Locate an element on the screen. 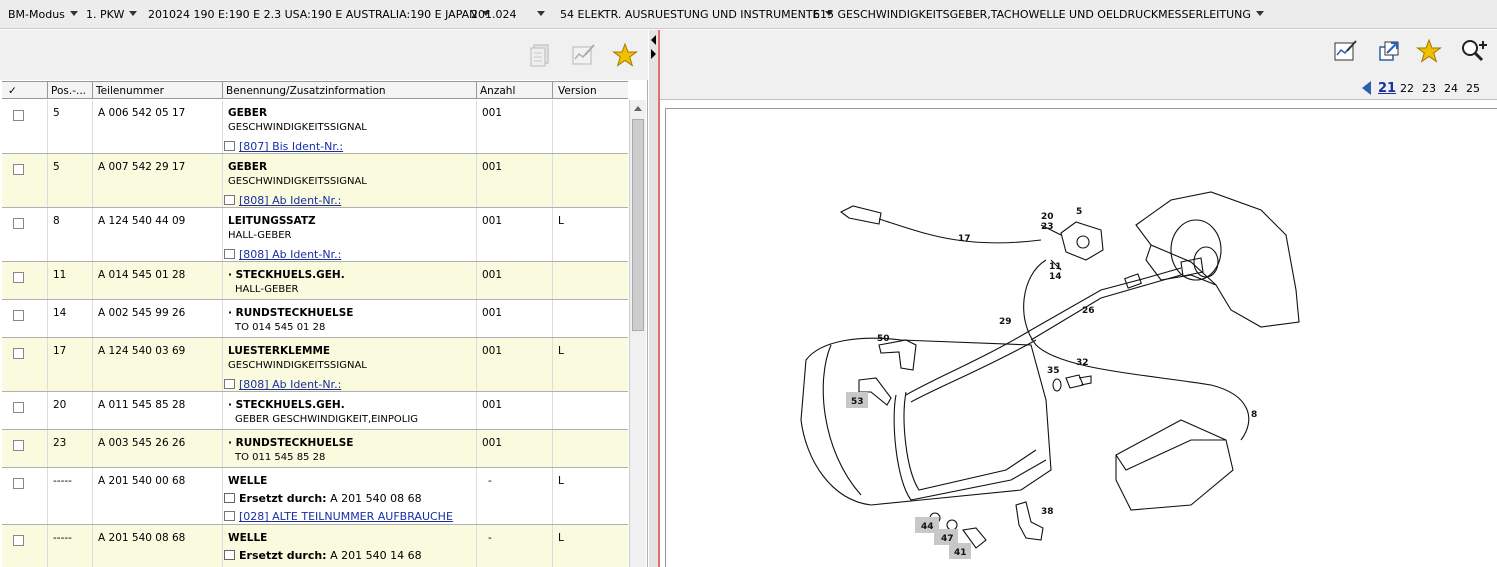 This screenshot has width=1497, height=567. page-link: 23 is located at coordinates (1429, 88).